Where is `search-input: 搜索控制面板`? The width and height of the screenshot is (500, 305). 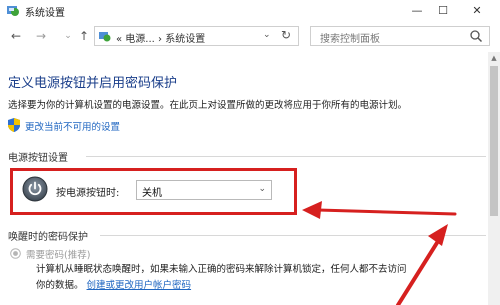 search-input: 搜索控制面板 is located at coordinates (350, 37).